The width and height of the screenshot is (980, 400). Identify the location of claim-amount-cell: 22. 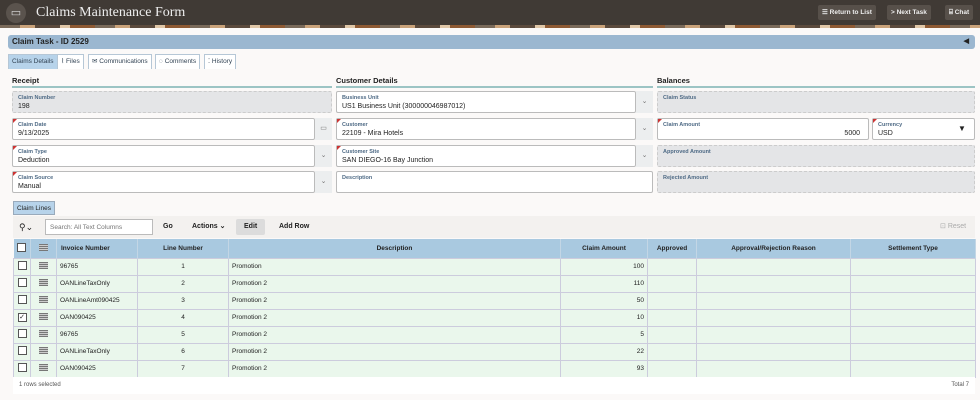
(604, 351).